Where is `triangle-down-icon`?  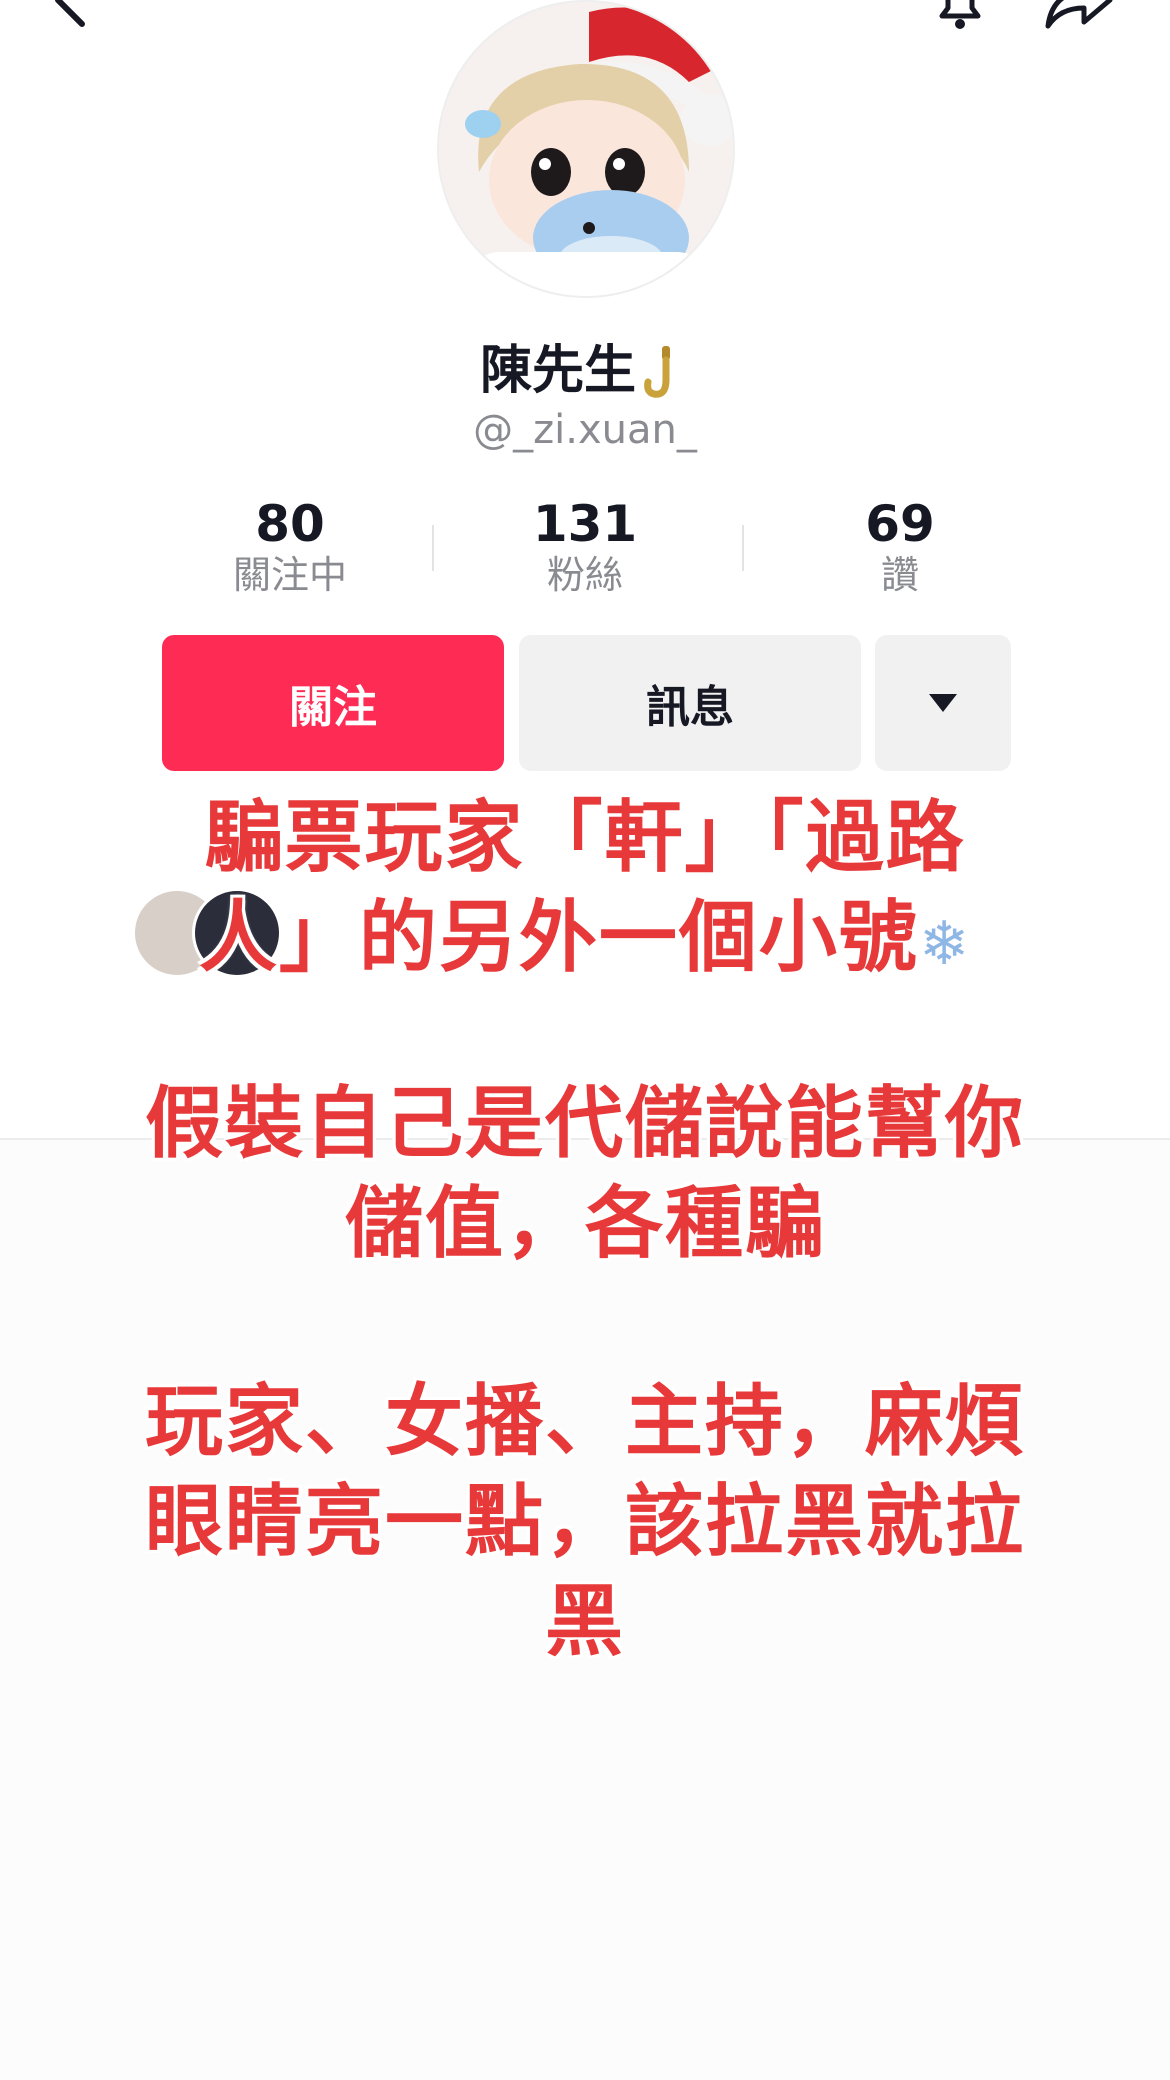
triangle-down-icon is located at coordinates (943, 703).